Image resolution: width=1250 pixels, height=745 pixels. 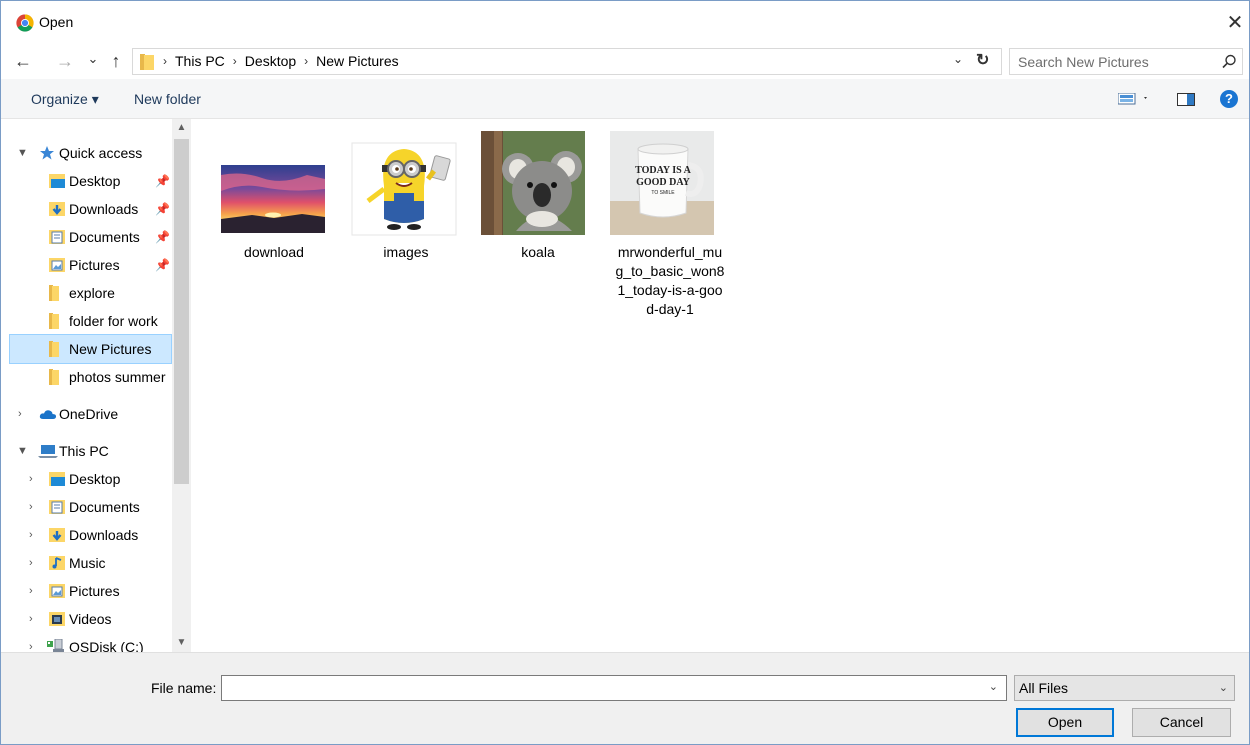 What do you see at coordinates (533, 183) in the screenshot?
I see `koala-thumbnail` at bounding box center [533, 183].